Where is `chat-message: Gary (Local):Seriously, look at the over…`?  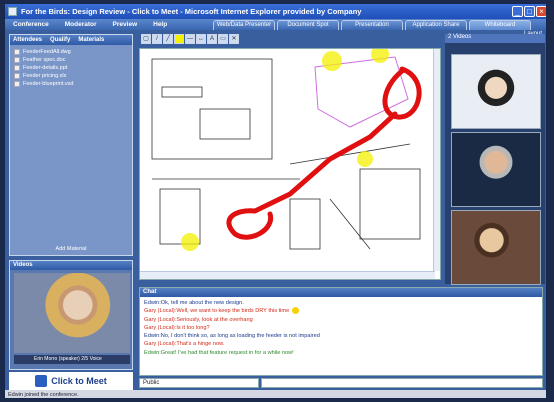
chat-message: Gary (Local):Seriously, look at the over… is located at coordinates (198, 319).